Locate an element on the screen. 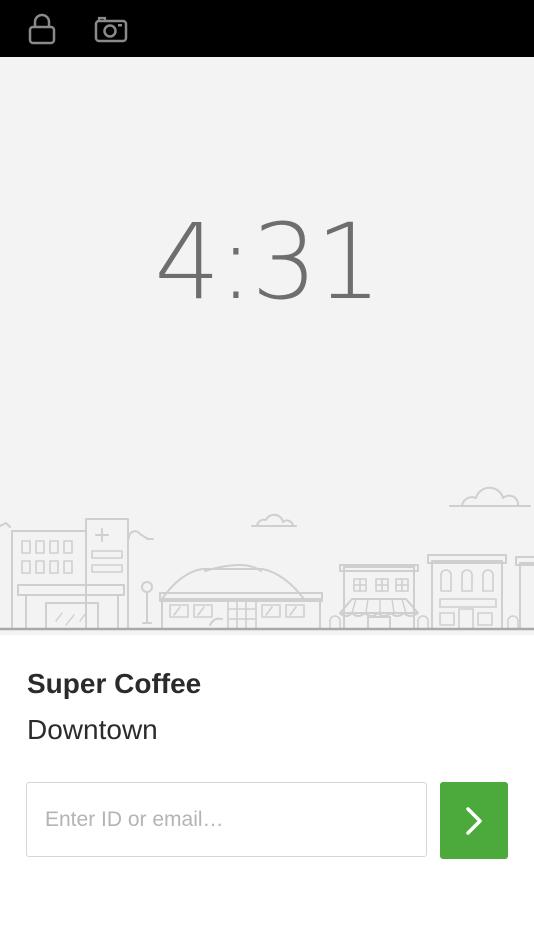  submit-button is located at coordinates (474, 820).